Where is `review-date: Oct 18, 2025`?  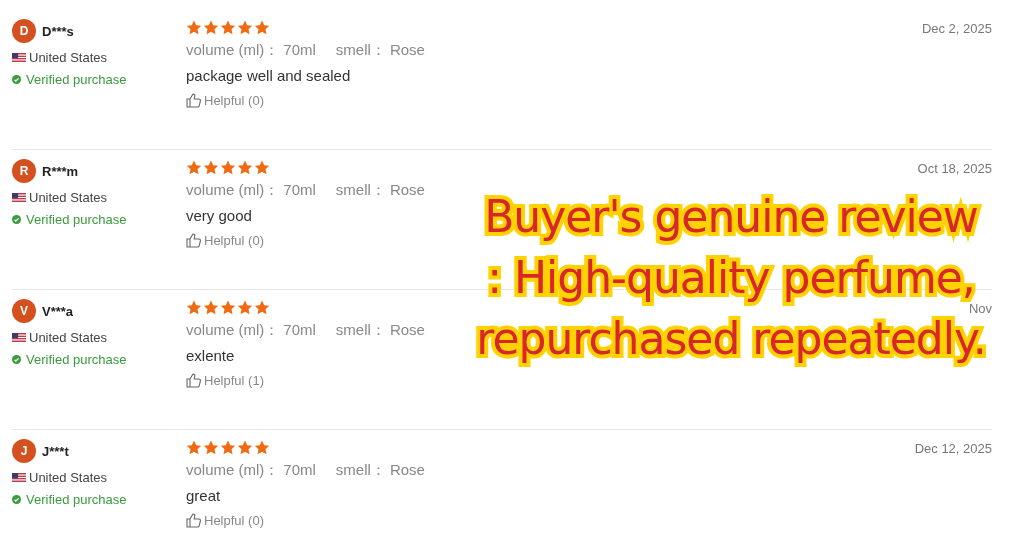 review-date: Oct 18, 2025 is located at coordinates (954, 168).